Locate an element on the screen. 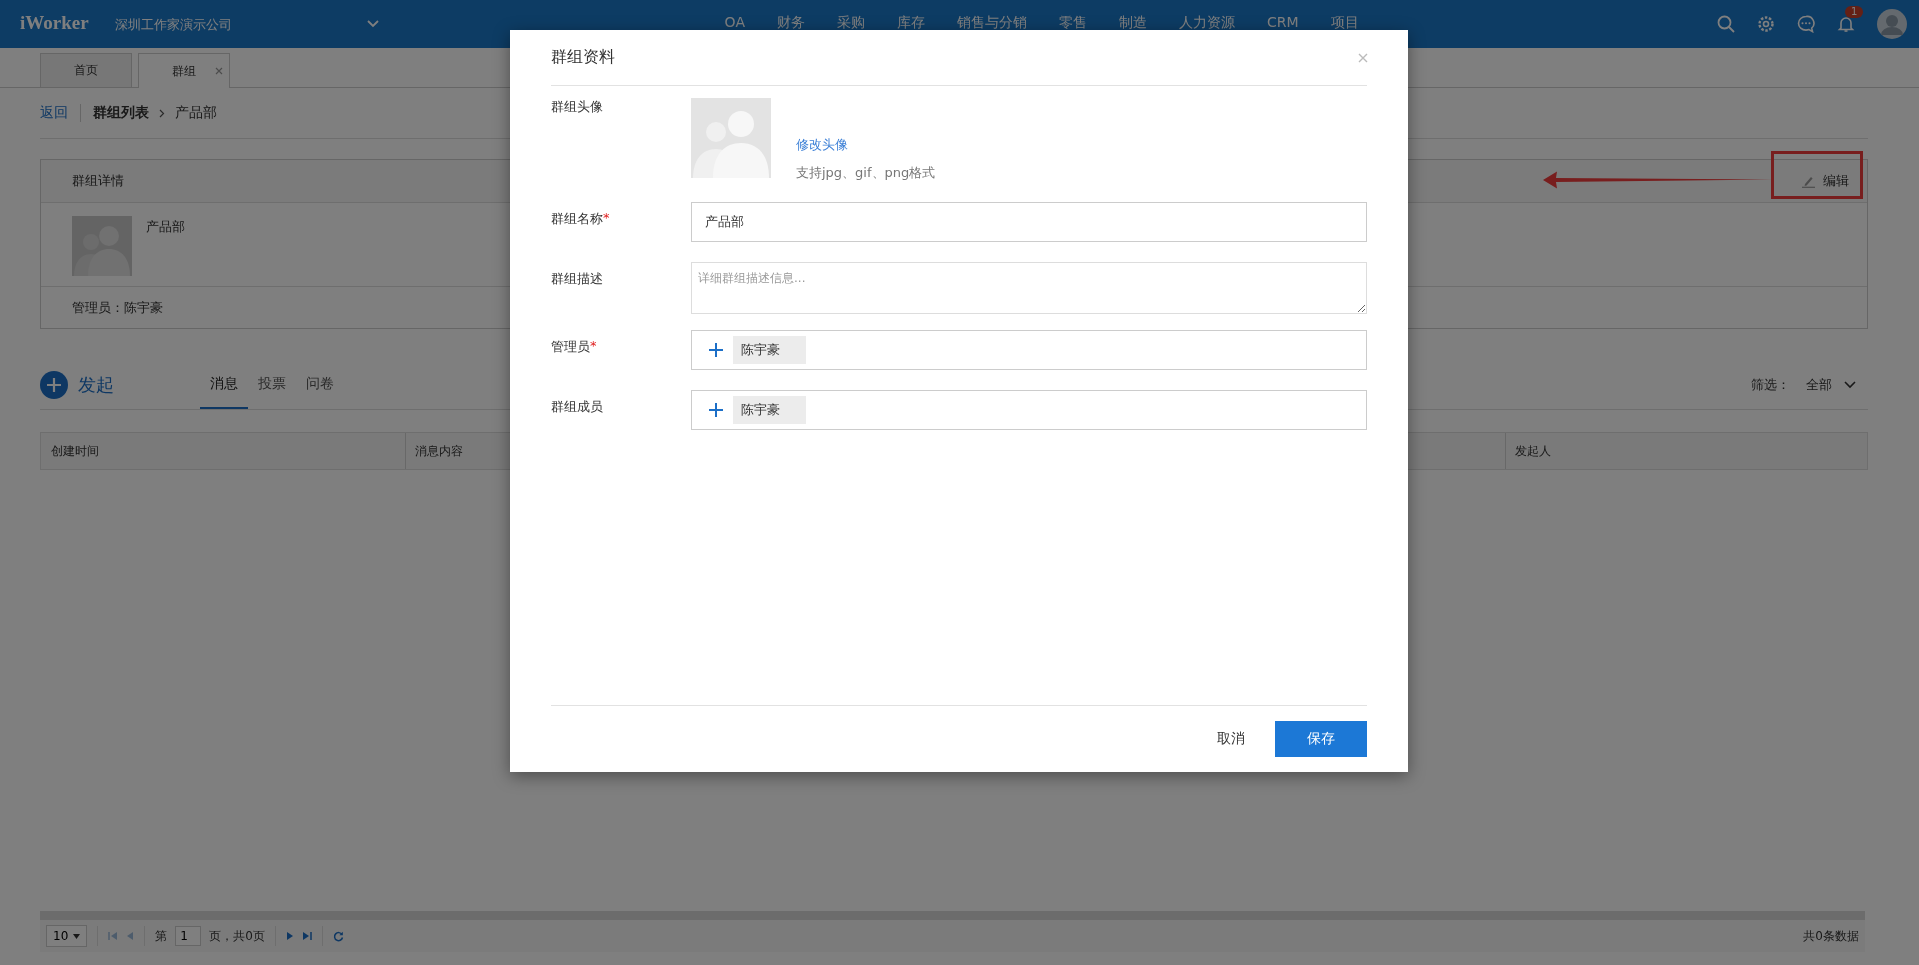 The width and height of the screenshot is (1919, 965). page-size-select: 10 is located at coordinates (67, 936).